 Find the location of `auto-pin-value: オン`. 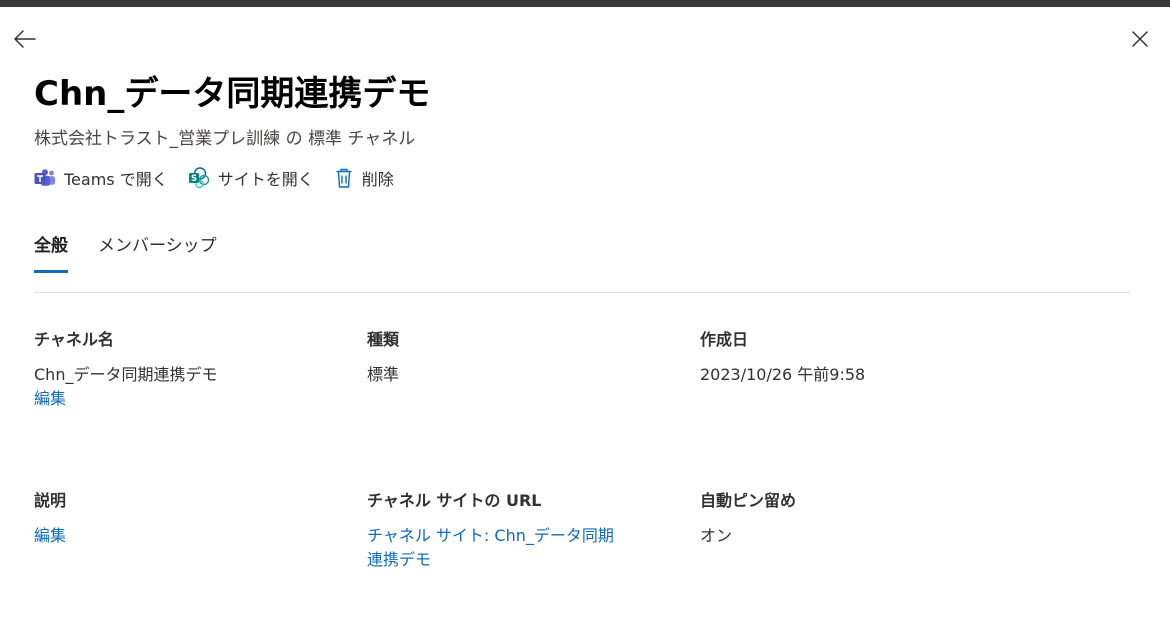

auto-pin-value: オン is located at coordinates (716, 535).